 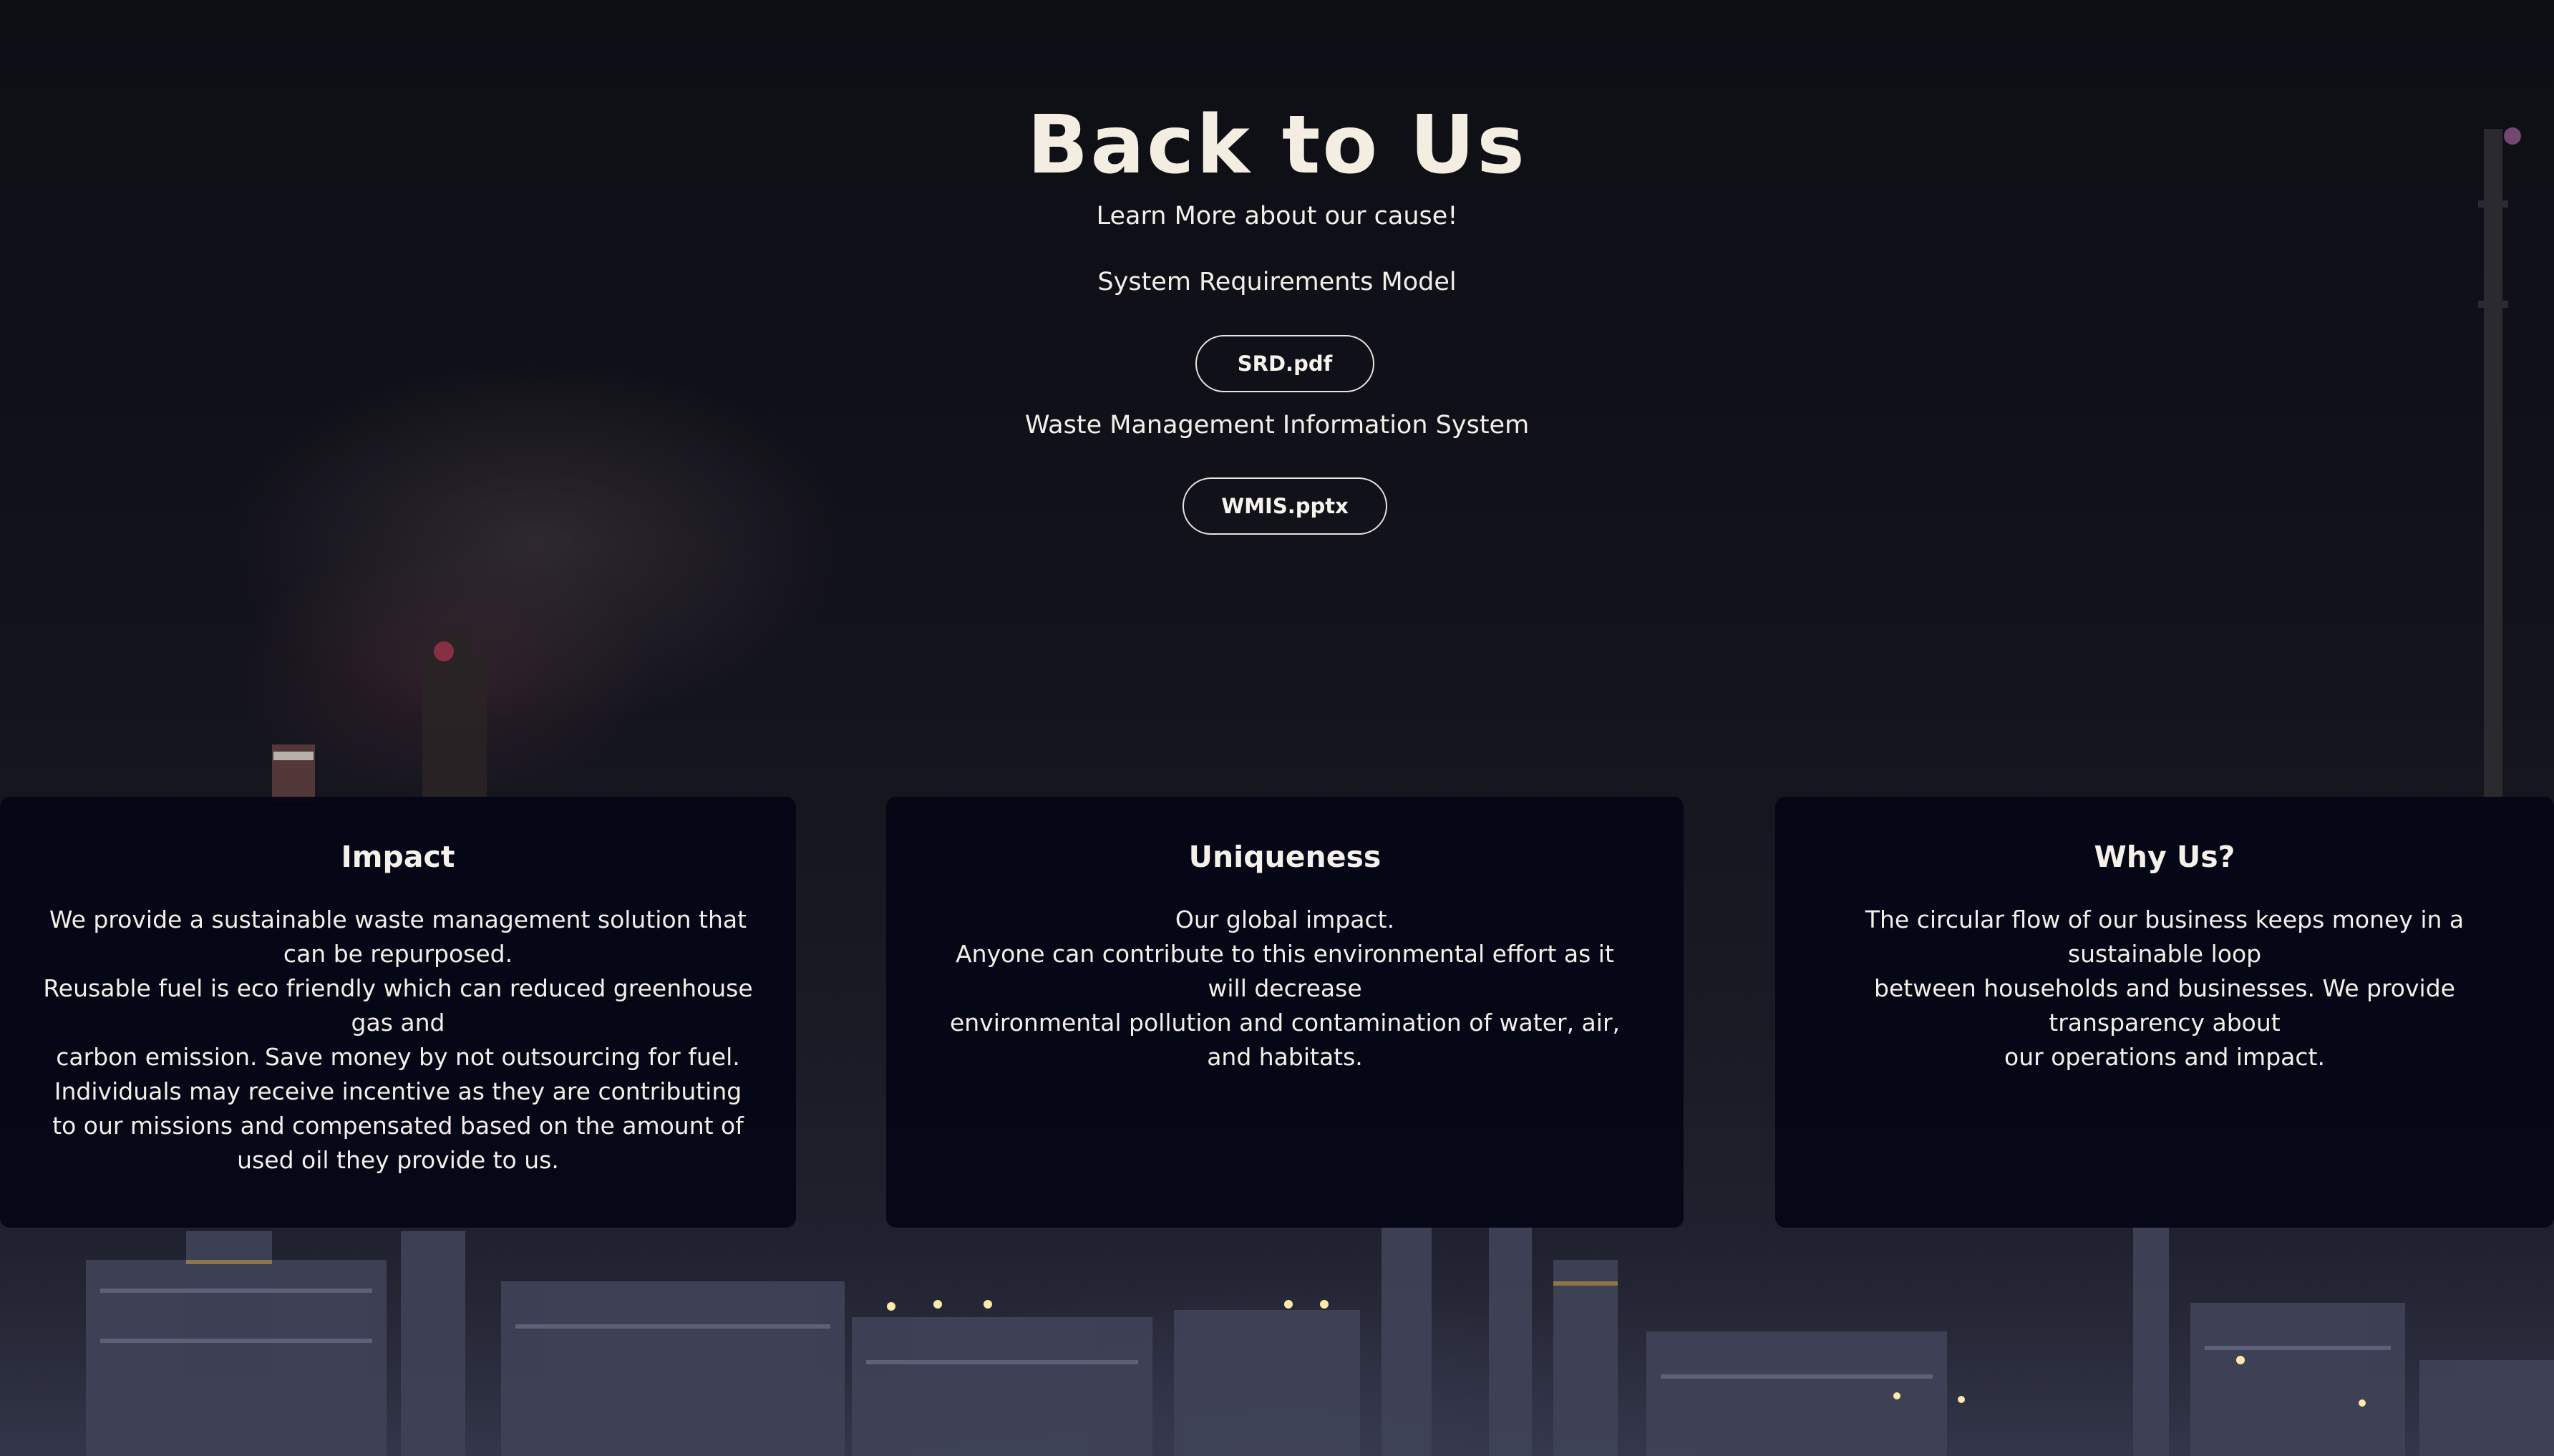 I want to click on card-text-line: Our global impact., so click(x=1285, y=919).